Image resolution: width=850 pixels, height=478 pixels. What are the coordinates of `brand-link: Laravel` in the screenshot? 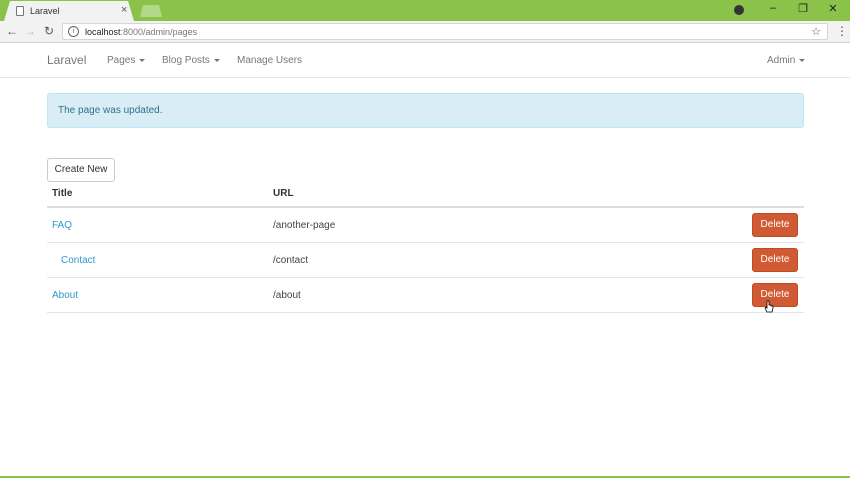 It's located at (66, 60).